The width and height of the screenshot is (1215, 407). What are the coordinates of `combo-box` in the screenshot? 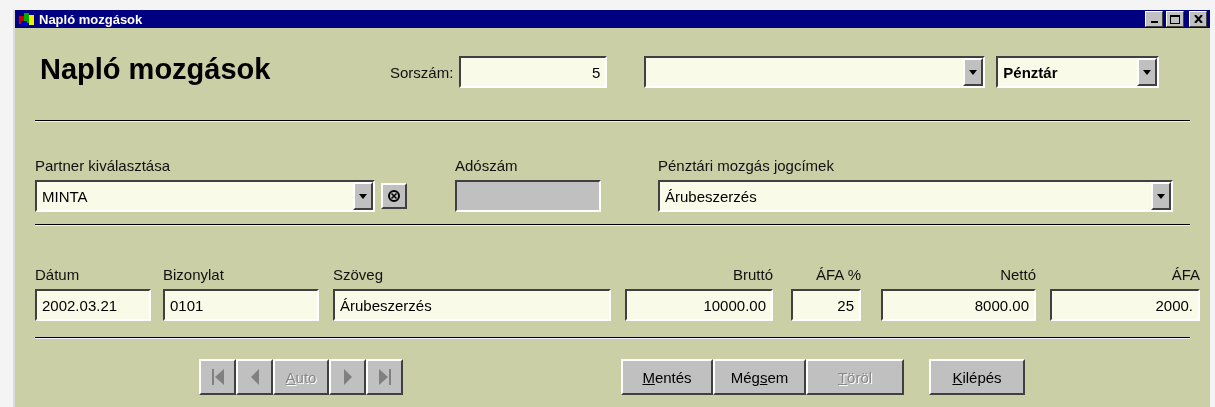 It's located at (815, 72).